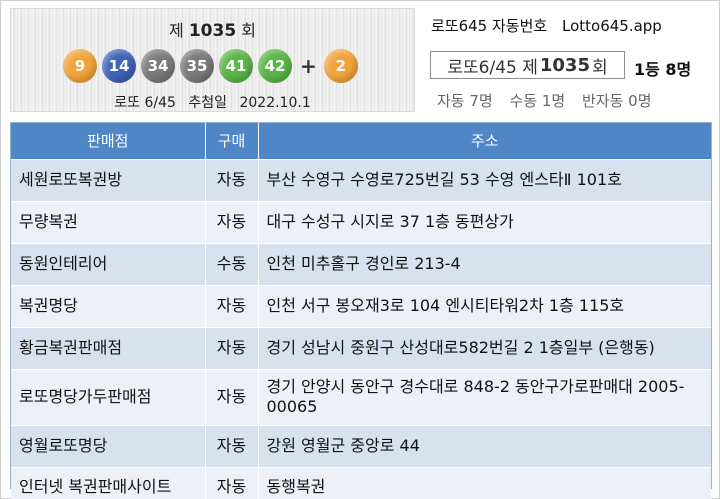 The height and width of the screenshot is (499, 720). I want to click on store-name-cell: 황금복권판매점, so click(108, 347).